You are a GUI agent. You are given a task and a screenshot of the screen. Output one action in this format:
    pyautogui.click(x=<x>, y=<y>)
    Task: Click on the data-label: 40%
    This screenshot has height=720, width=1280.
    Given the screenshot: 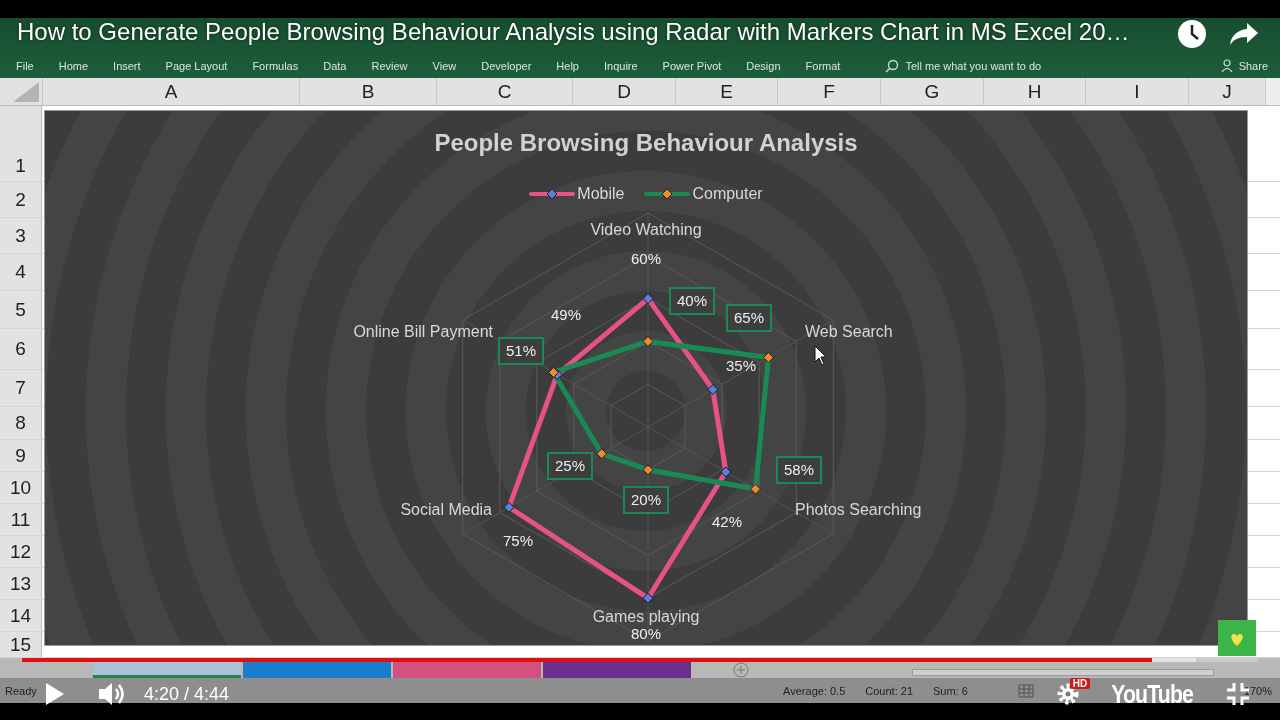 What is the action you would take?
    pyautogui.click(x=692, y=301)
    